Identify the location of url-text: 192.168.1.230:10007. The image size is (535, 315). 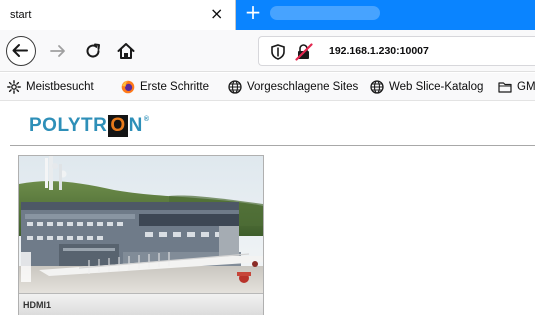
(379, 51).